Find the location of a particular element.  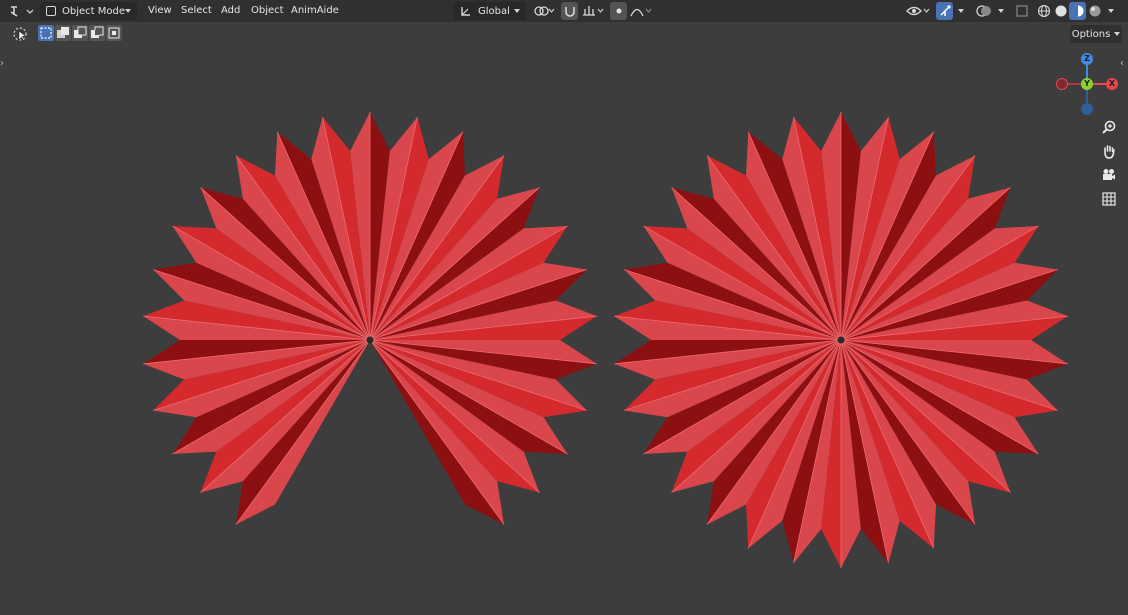

eye-icon is located at coordinates (918, 11).